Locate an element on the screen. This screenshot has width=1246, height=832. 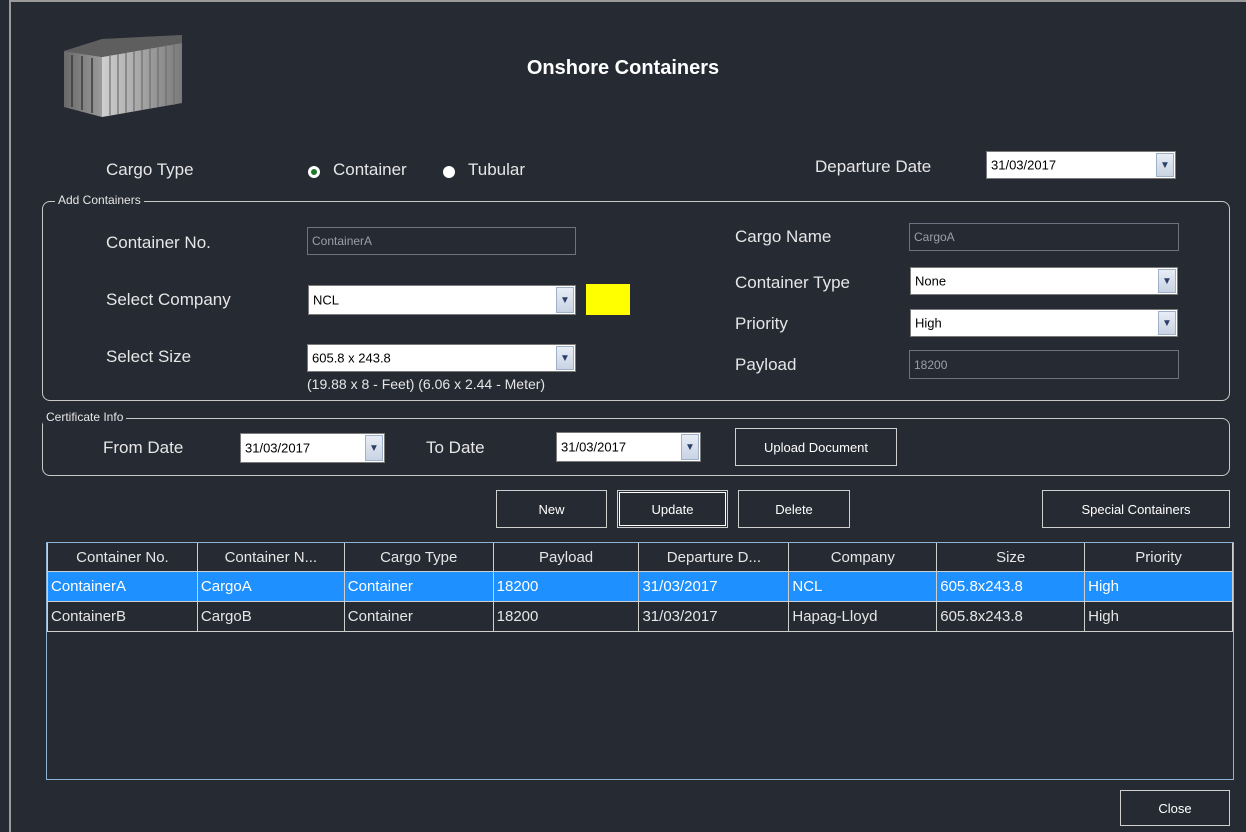
priority-dropdown: High ▼ is located at coordinates (1044, 323).